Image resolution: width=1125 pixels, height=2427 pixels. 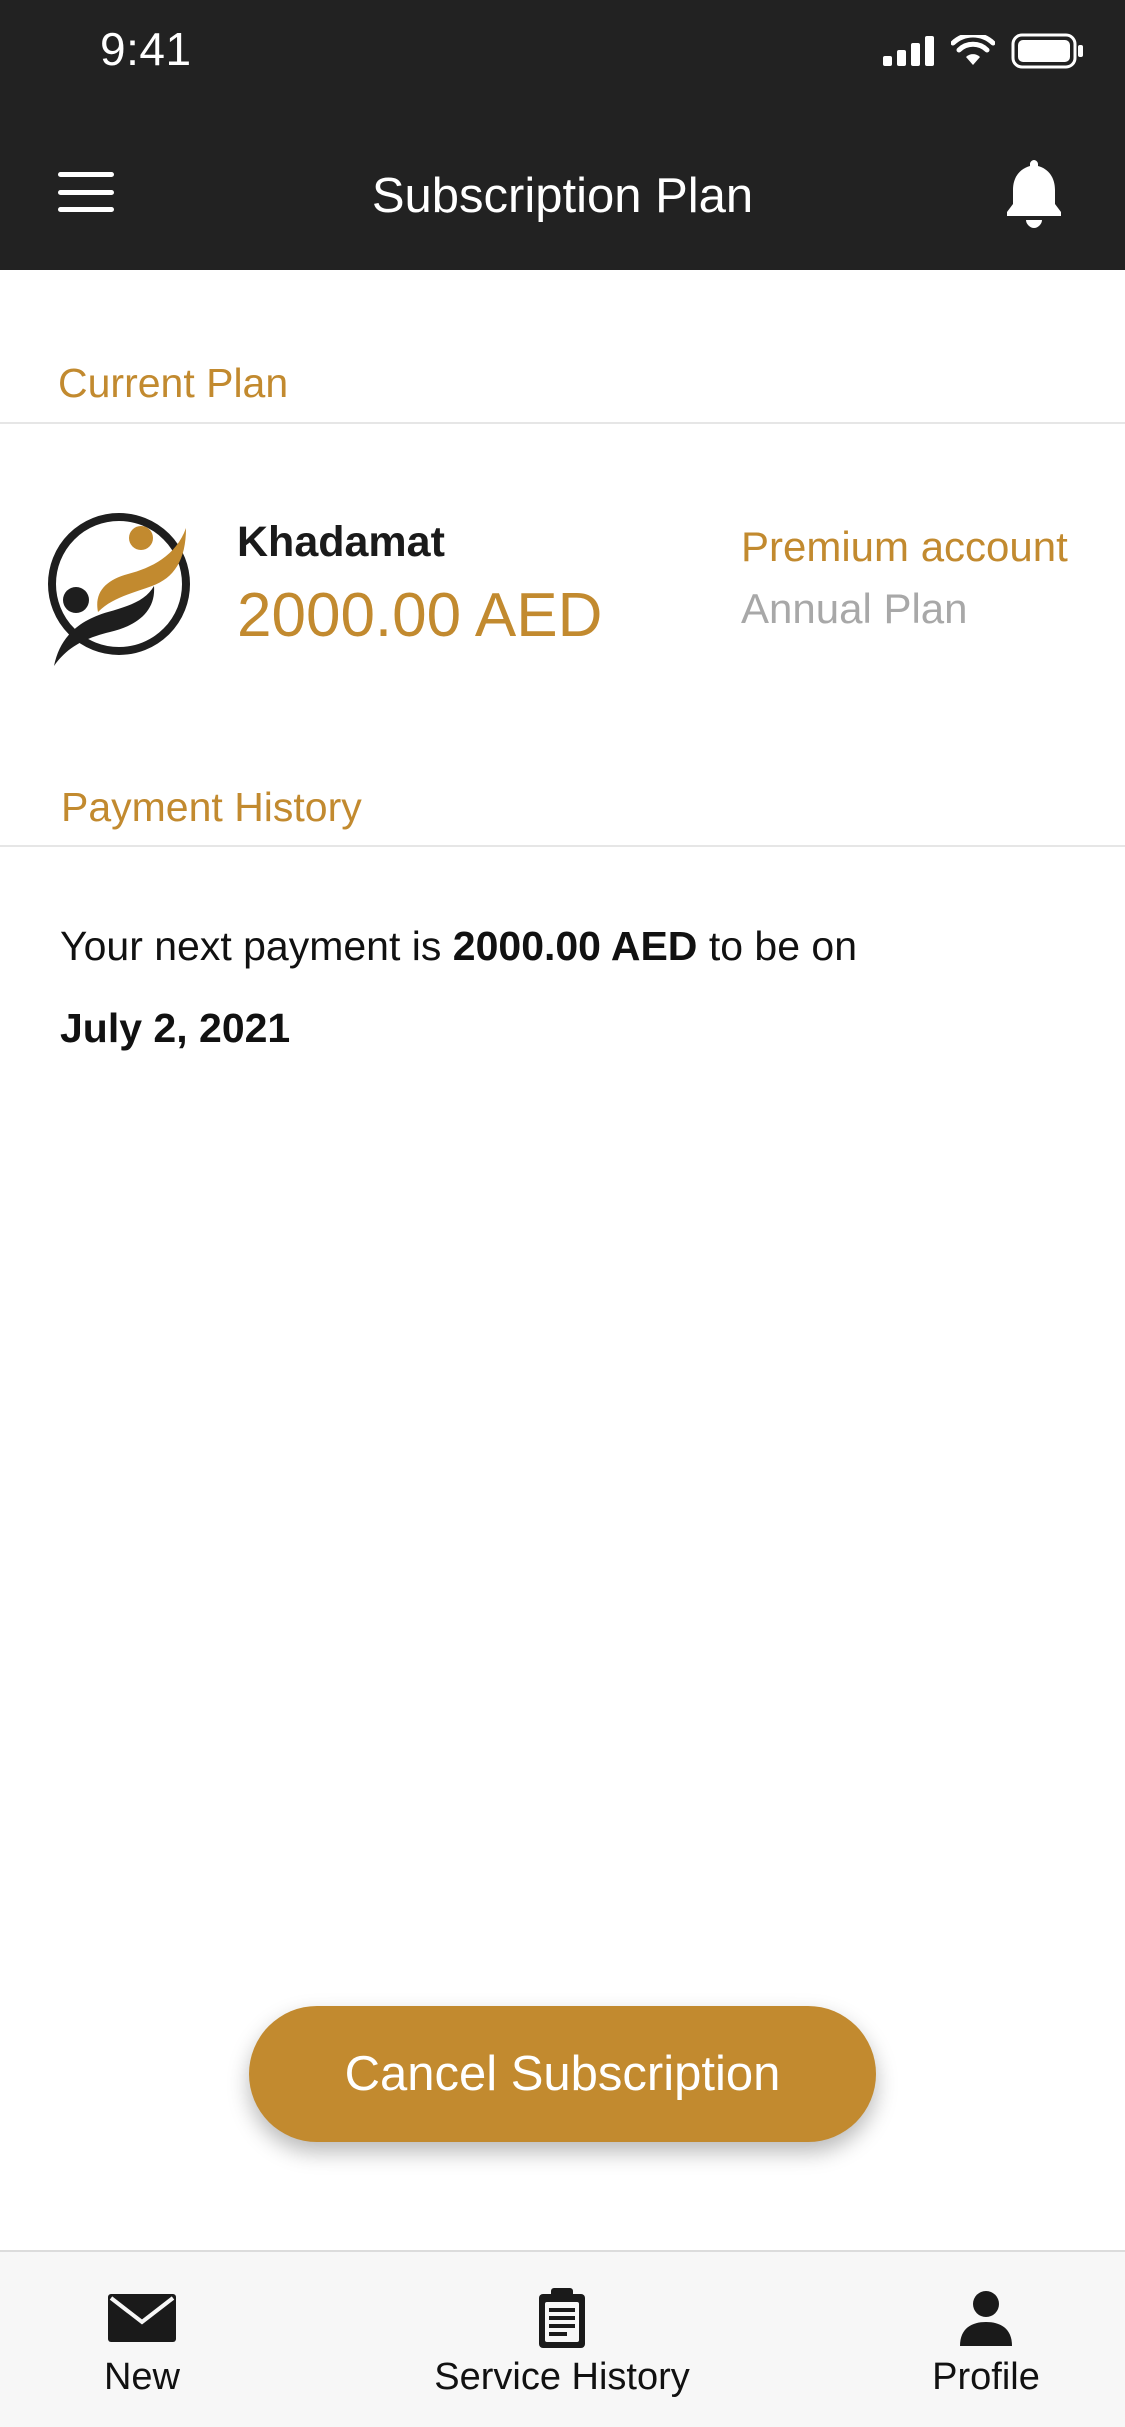 What do you see at coordinates (420, 615) in the screenshot?
I see `plan-price: 2000.00 AED` at bounding box center [420, 615].